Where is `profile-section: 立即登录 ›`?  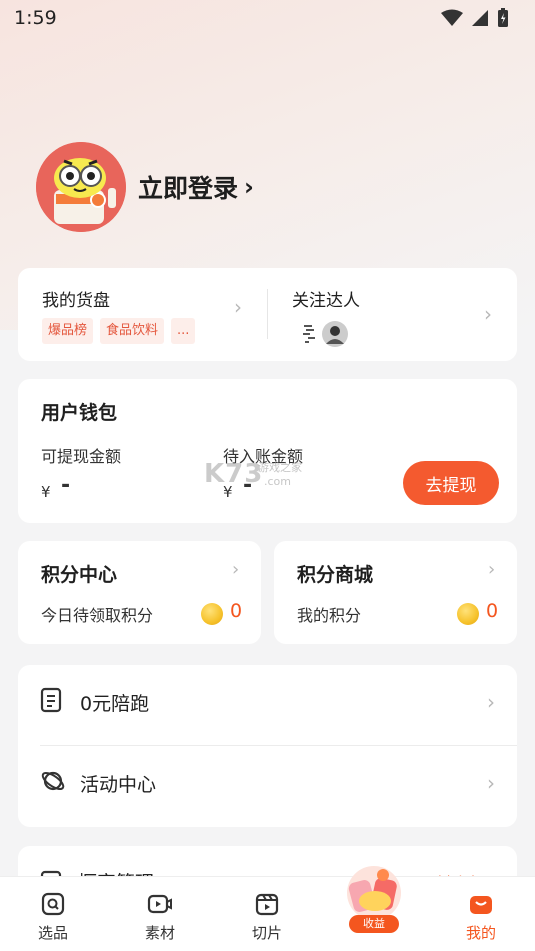
profile-section: 立即登录 › is located at coordinates (145, 187).